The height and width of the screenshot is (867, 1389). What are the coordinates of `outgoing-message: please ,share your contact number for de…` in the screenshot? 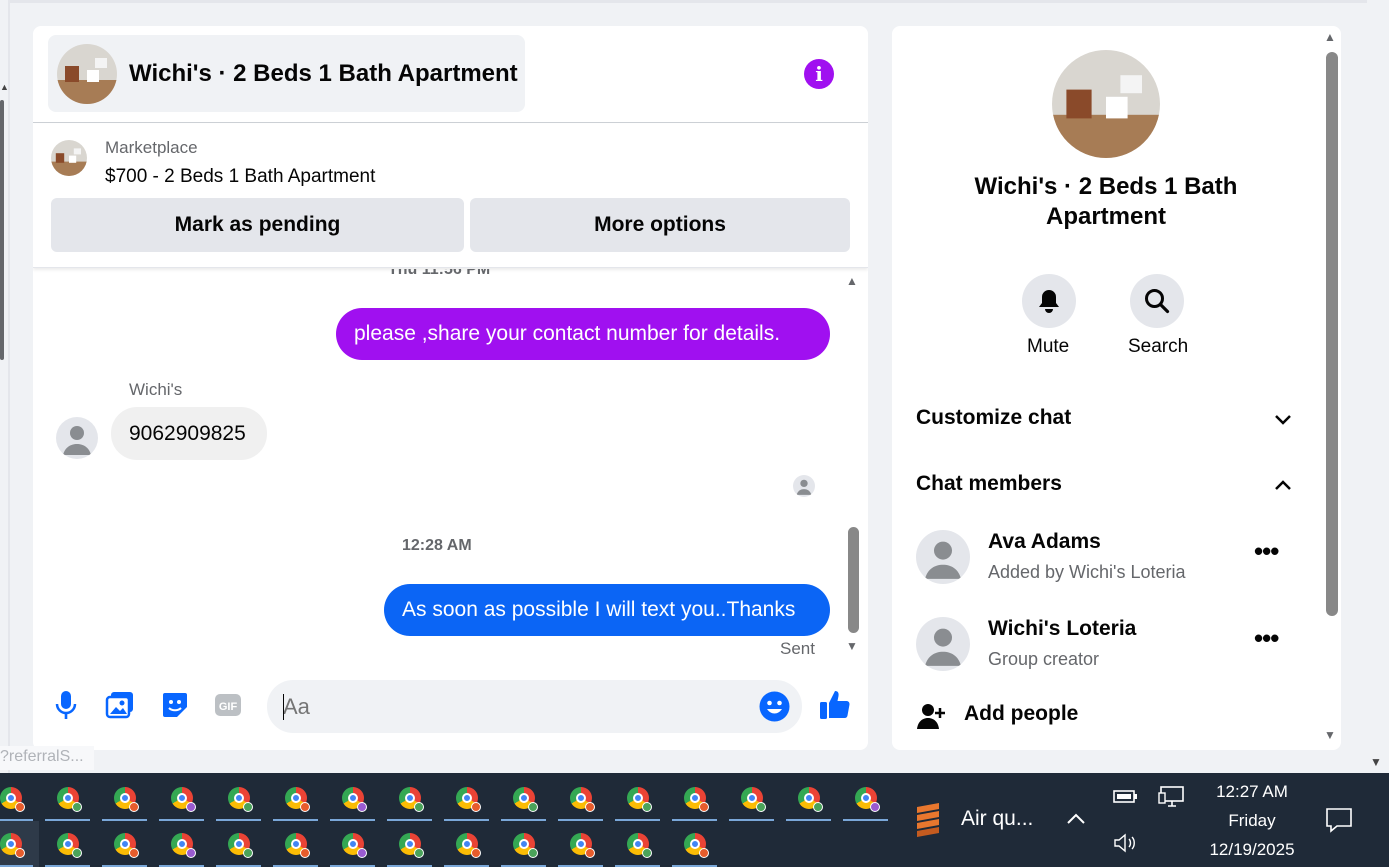 It's located at (583, 334).